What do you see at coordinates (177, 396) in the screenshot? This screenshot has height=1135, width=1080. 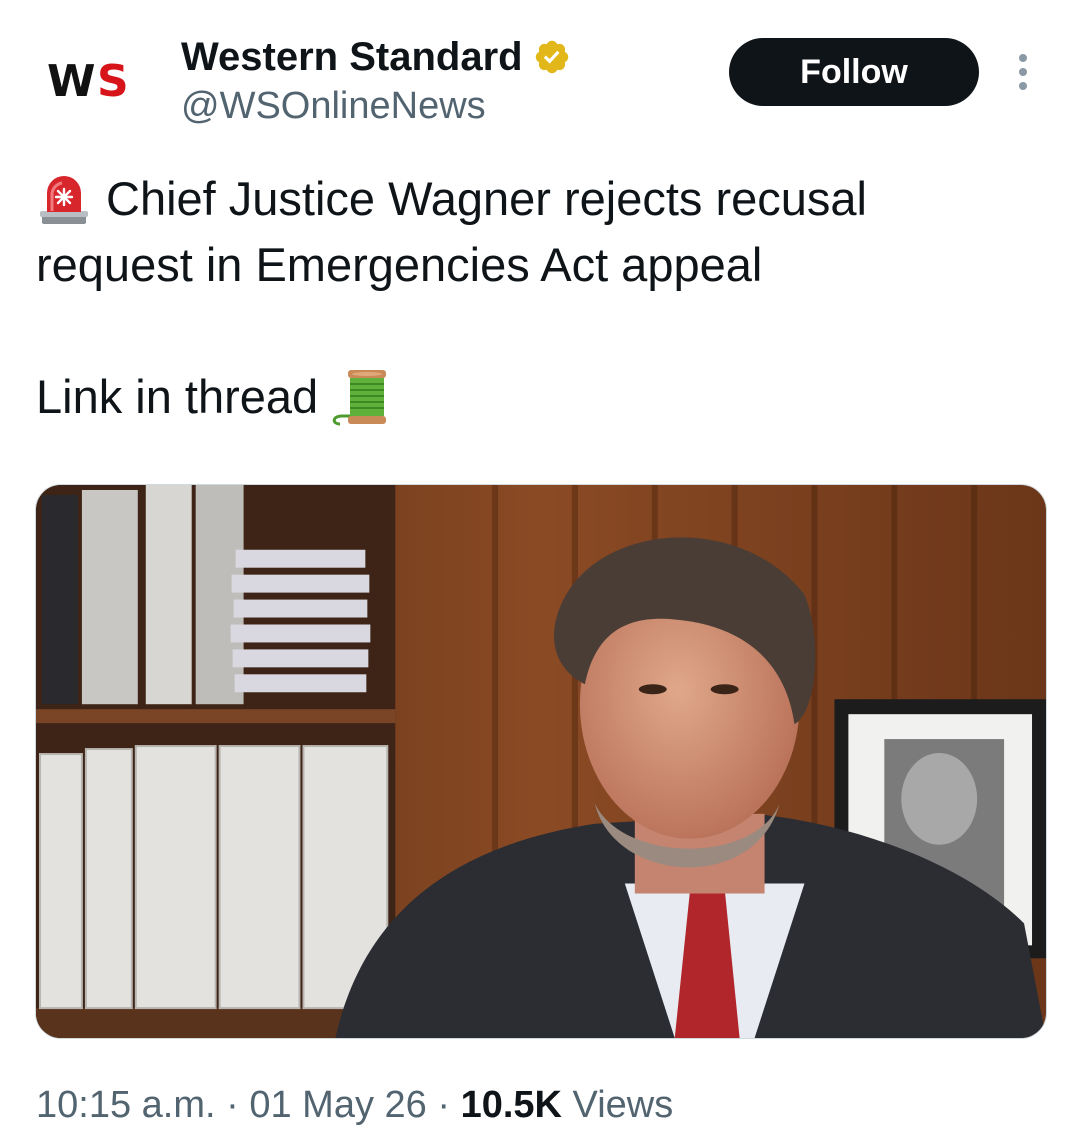 I see `tweet-line-3-text: Link in thread` at bounding box center [177, 396].